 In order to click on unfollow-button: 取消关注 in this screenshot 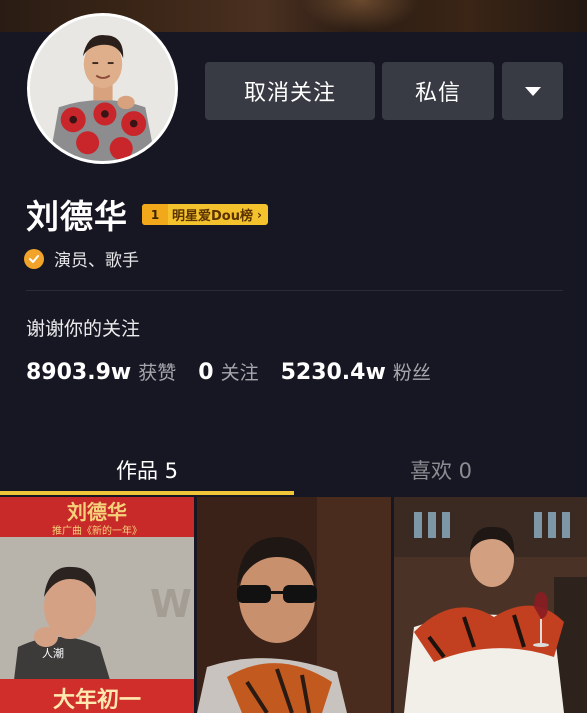, I will do `click(290, 91)`.